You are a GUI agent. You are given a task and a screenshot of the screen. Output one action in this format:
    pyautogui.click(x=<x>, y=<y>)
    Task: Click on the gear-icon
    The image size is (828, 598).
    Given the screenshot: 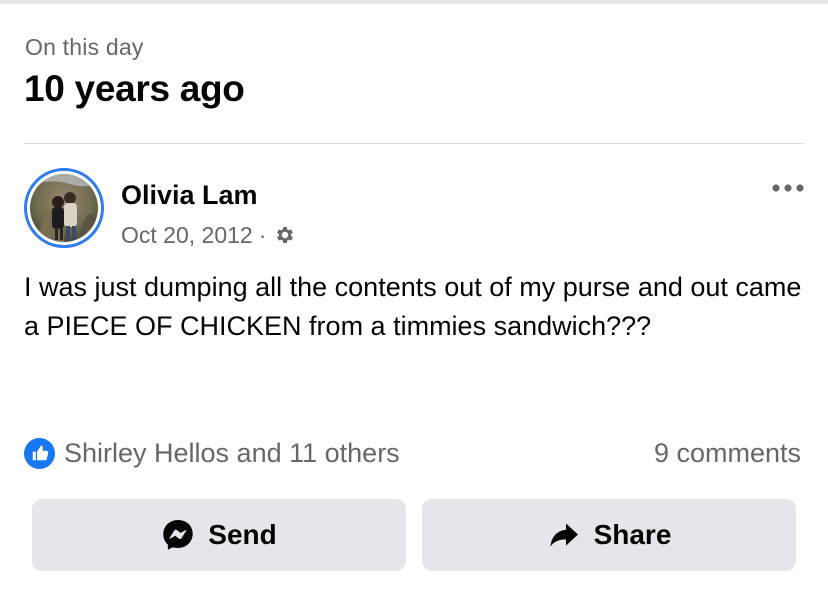 What is the action you would take?
    pyautogui.click(x=285, y=235)
    